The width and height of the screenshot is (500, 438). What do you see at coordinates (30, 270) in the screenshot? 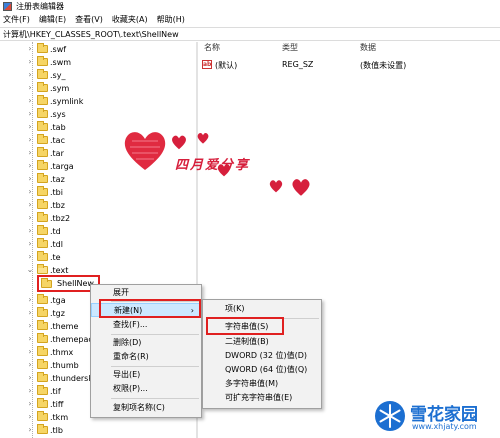
I see `chevron-down-icon: ⌄` at bounding box center [30, 270].